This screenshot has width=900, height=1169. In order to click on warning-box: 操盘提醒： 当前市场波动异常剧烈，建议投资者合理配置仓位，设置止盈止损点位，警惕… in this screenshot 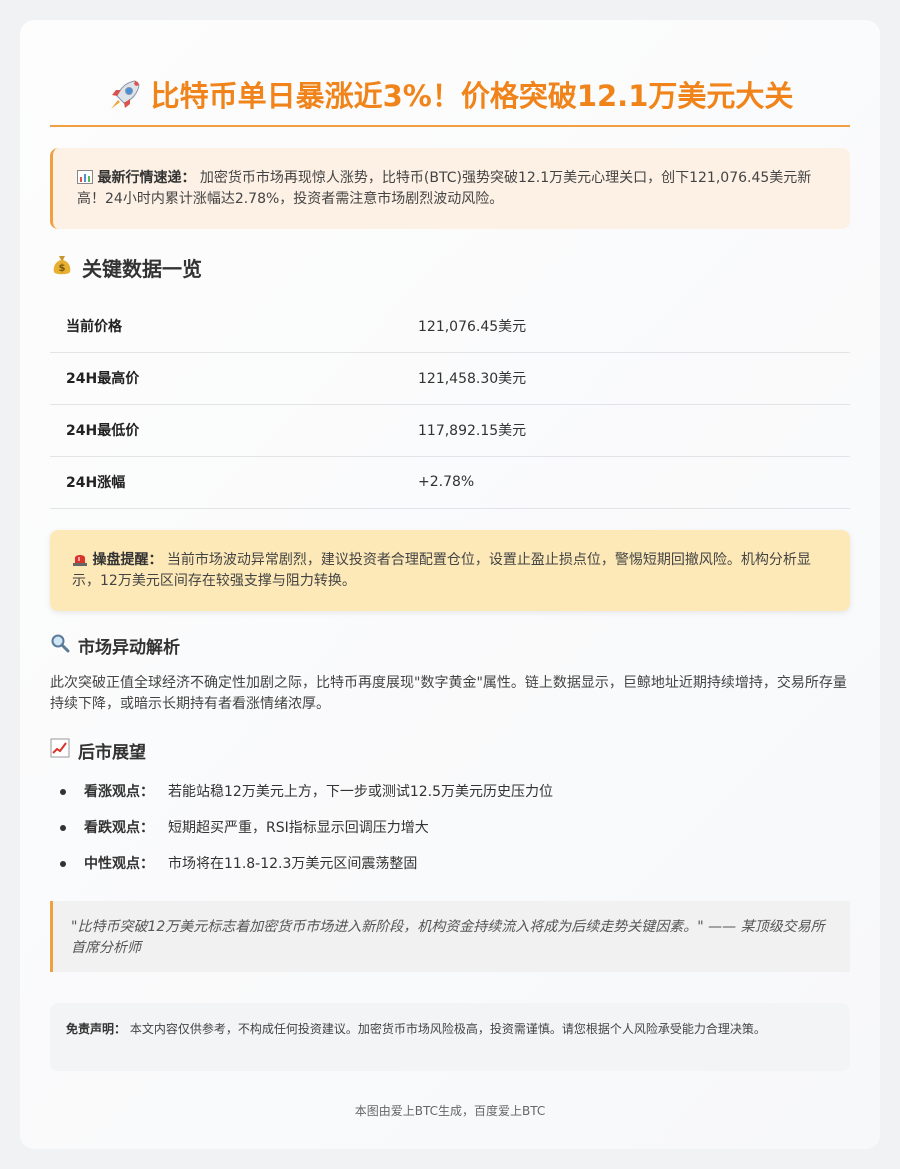, I will do `click(450, 570)`.